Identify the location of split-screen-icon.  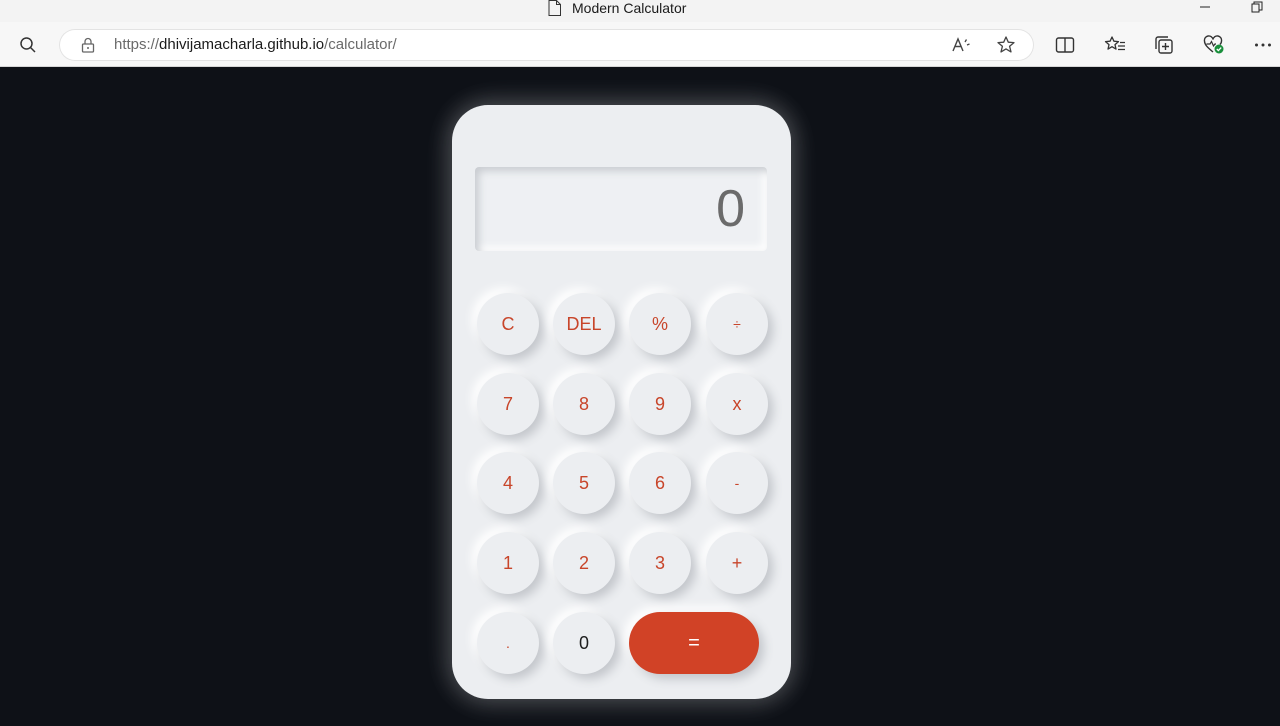
(1065, 45).